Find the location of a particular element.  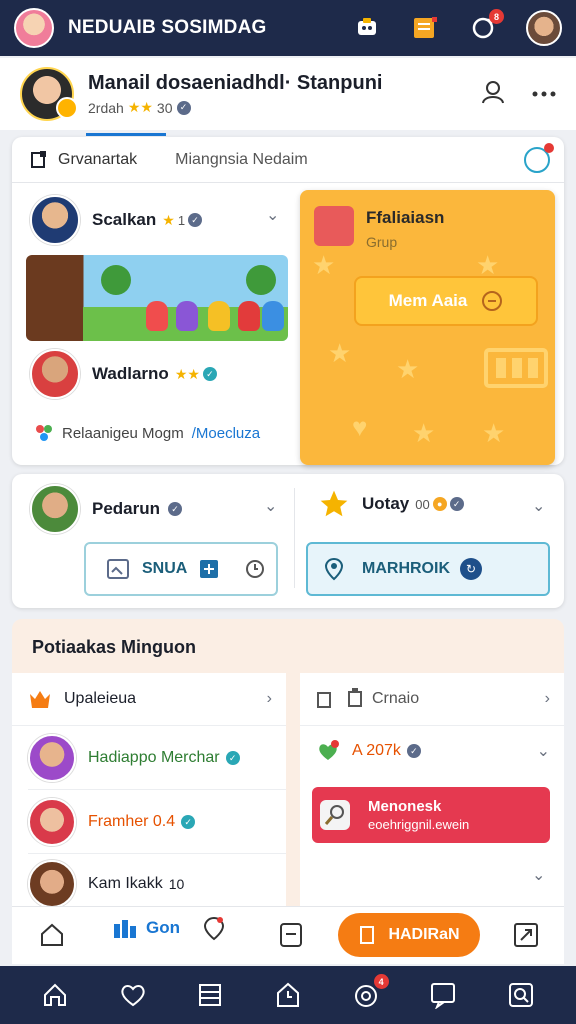

alert-title: Menonesk is located at coordinates (405, 806).